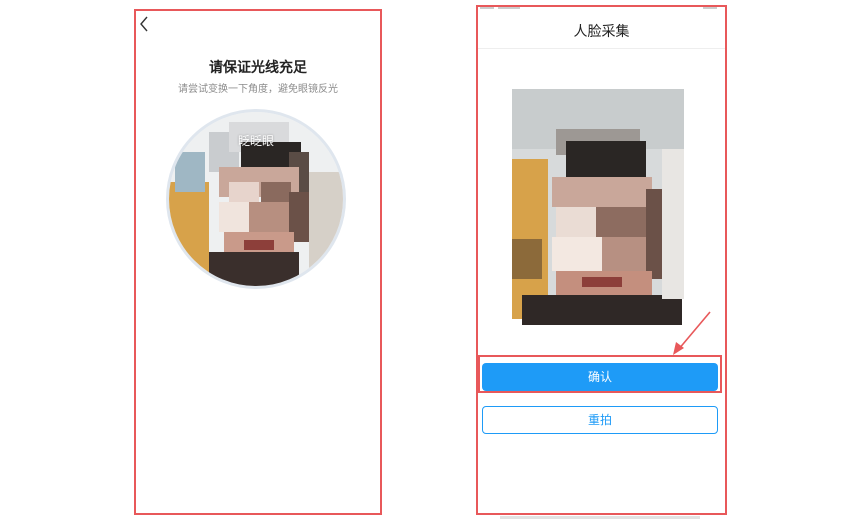 The width and height of the screenshot is (850, 529). Describe the element at coordinates (692, 333) in the screenshot. I see `annotation-arrow-icon` at that location.